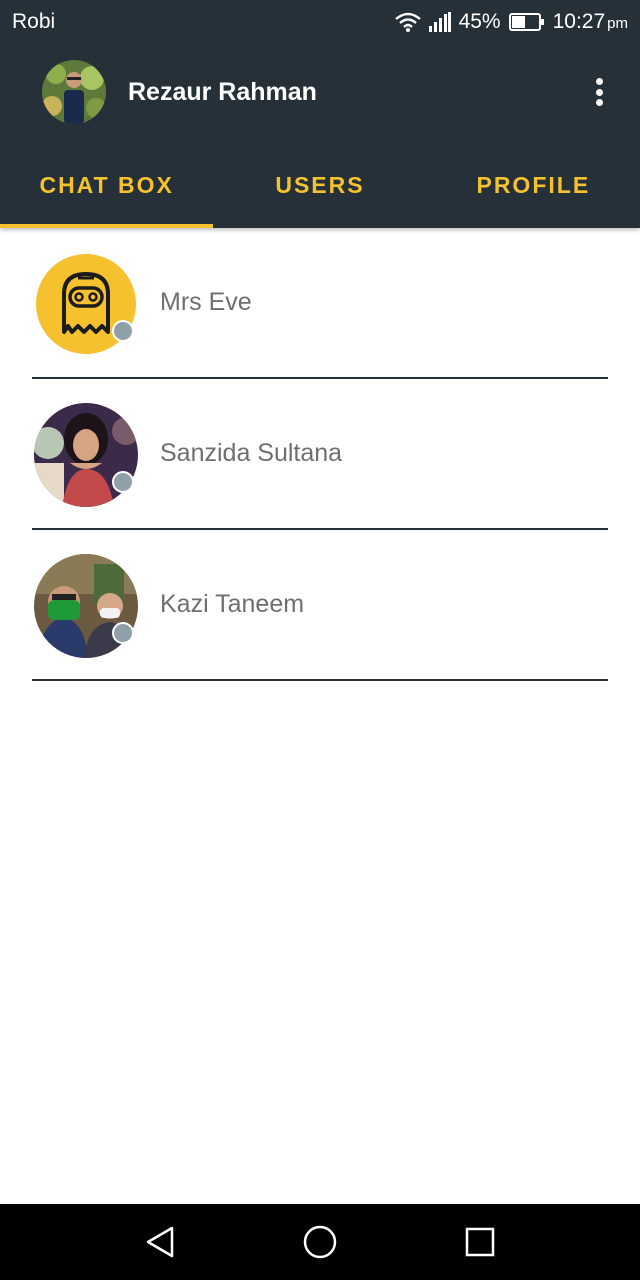 The width and height of the screenshot is (640, 1280). I want to click on system-nav-bar, so click(320, 1242).